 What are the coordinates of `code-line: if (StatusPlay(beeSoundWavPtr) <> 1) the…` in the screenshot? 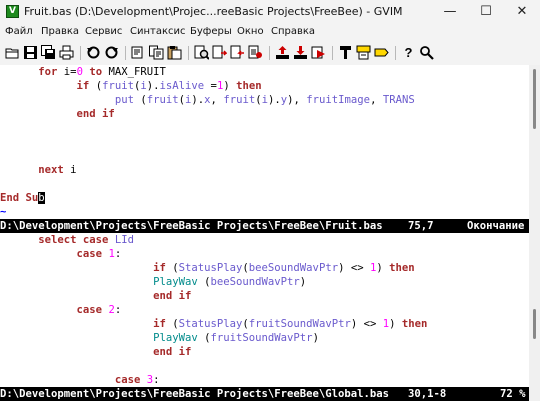 It's located at (264, 268).